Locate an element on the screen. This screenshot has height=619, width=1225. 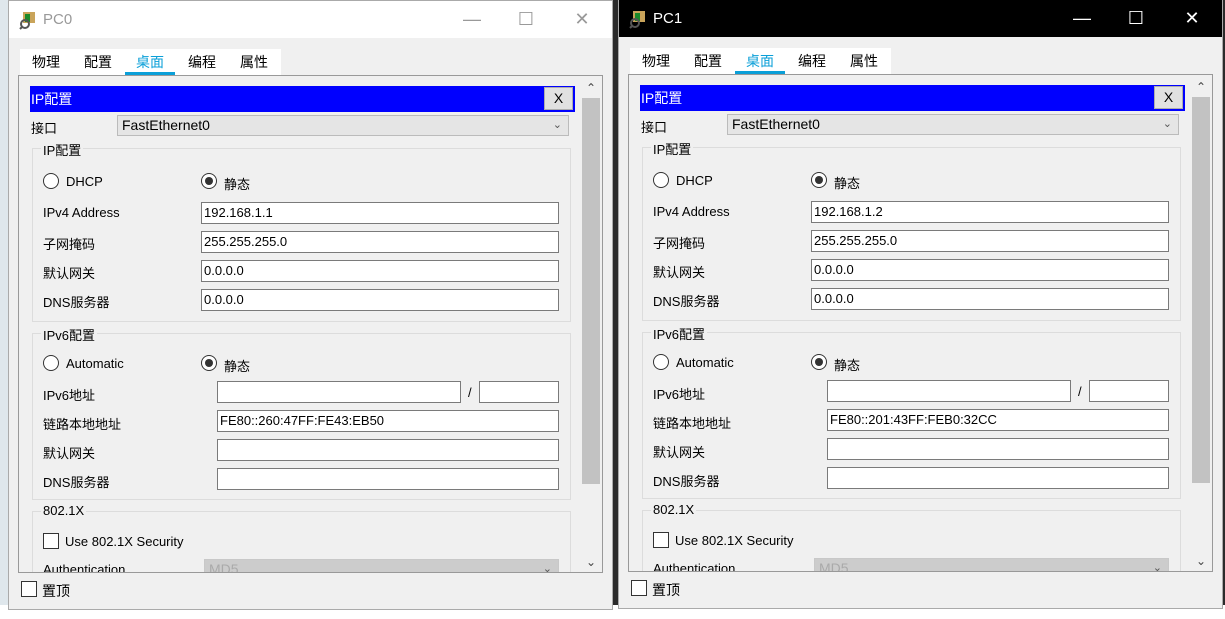
title-bar: PC0 — ☐ ✕ is located at coordinates (310, 19).